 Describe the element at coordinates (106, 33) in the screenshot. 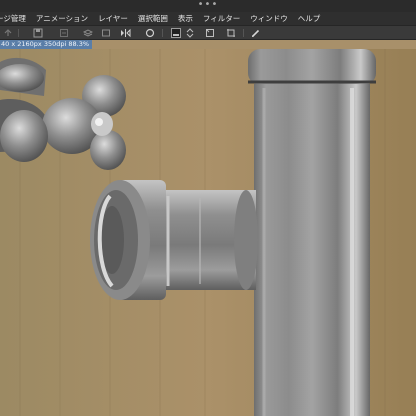

I see `clear-icon` at that location.